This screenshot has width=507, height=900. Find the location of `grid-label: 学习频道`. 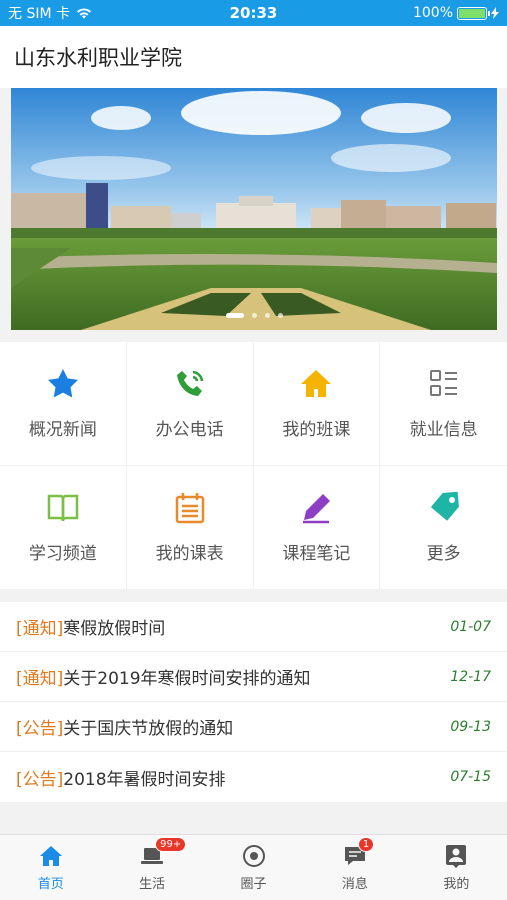

grid-label: 学习频道 is located at coordinates (62, 554).